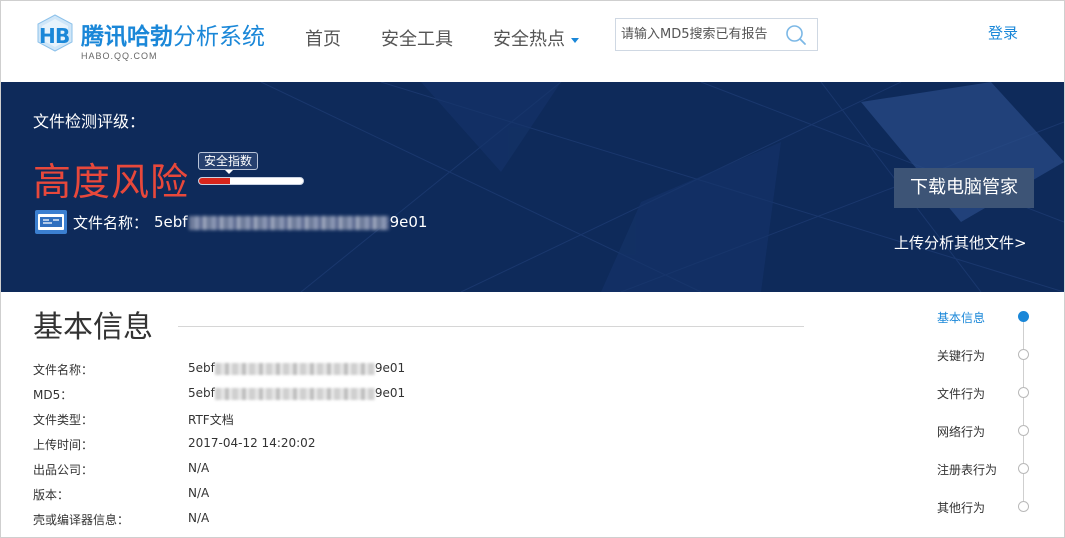  Describe the element at coordinates (961, 508) in the screenshot. I see `side-nav-label: 其他行为` at that location.